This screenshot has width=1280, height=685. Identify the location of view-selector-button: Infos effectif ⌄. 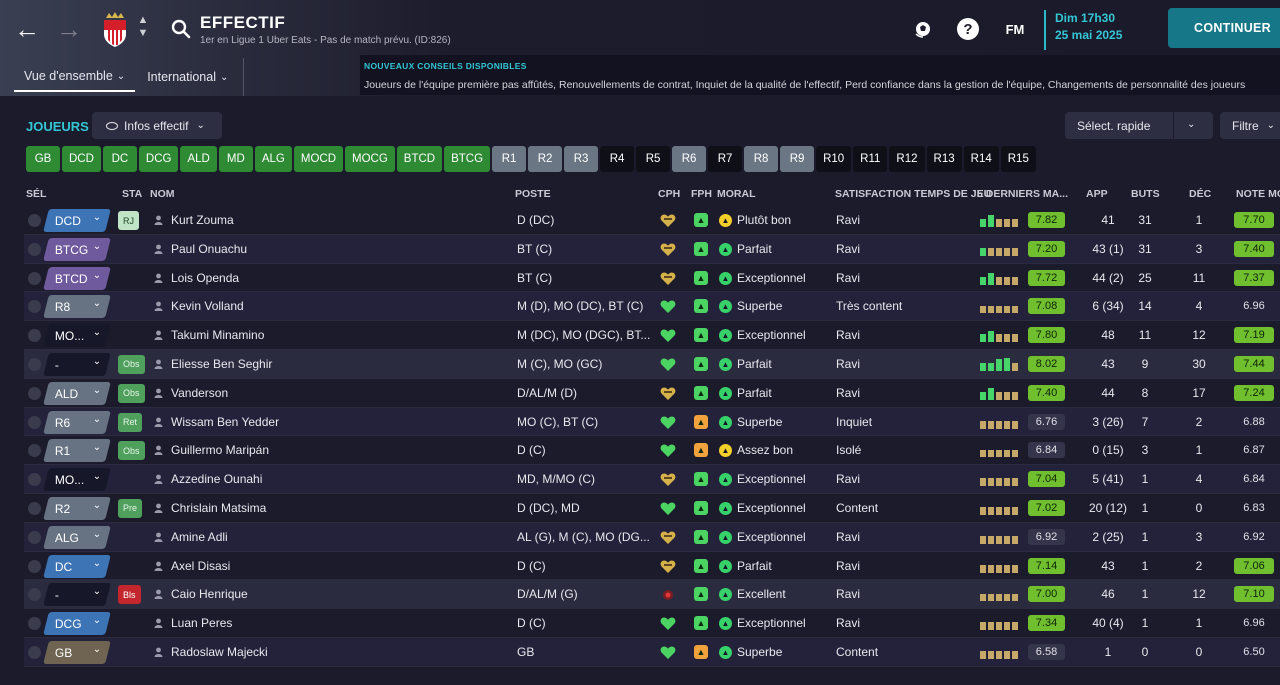
(157, 125).